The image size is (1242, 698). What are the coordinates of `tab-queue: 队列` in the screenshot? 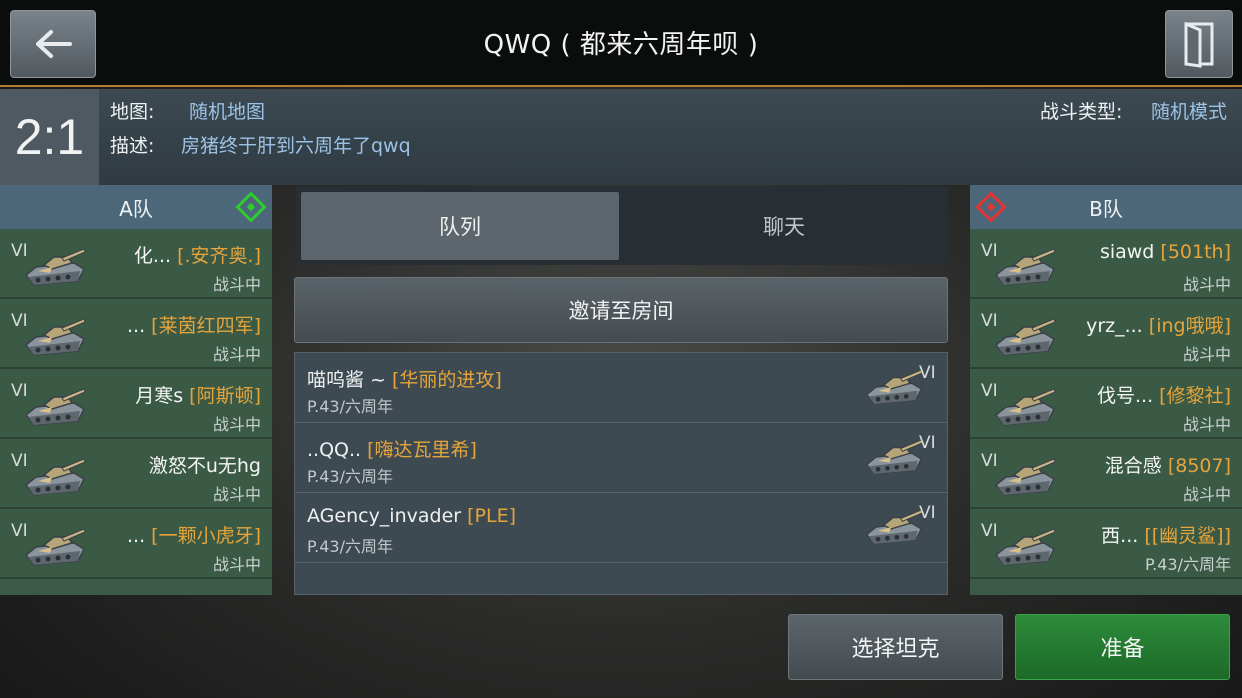 It's located at (460, 226).